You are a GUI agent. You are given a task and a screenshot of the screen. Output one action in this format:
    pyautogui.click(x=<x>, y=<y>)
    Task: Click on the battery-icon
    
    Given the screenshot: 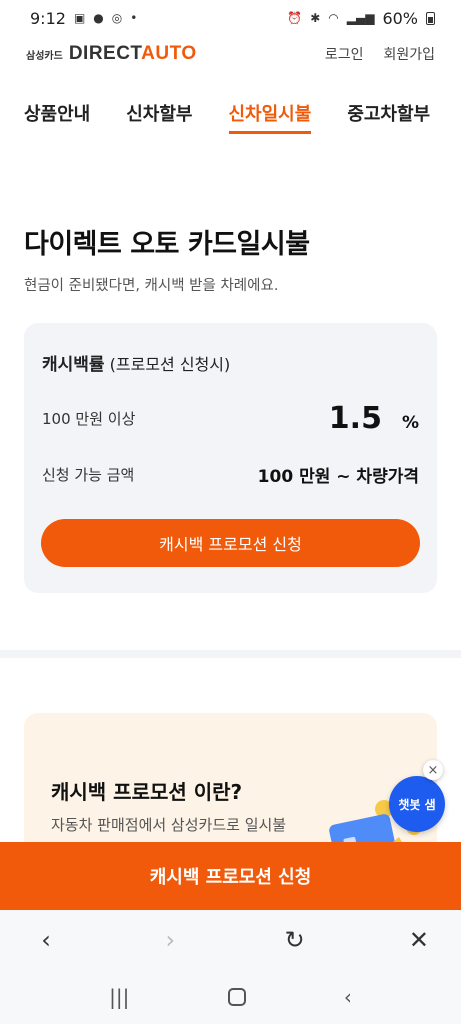 What is the action you would take?
    pyautogui.click(x=430, y=18)
    